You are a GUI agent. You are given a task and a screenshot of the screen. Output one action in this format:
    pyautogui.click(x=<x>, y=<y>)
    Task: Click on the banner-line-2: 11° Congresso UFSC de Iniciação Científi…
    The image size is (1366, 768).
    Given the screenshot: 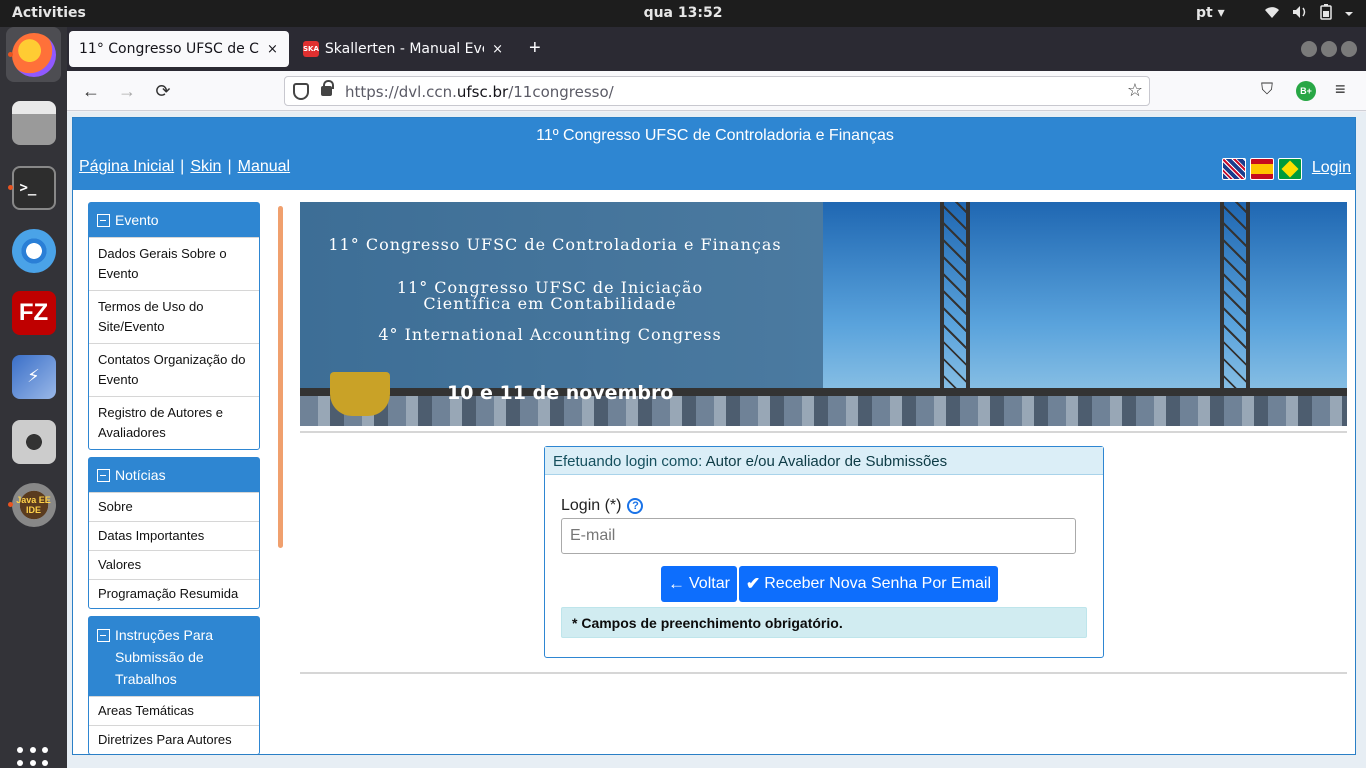 What is the action you would take?
    pyautogui.click(x=550, y=295)
    